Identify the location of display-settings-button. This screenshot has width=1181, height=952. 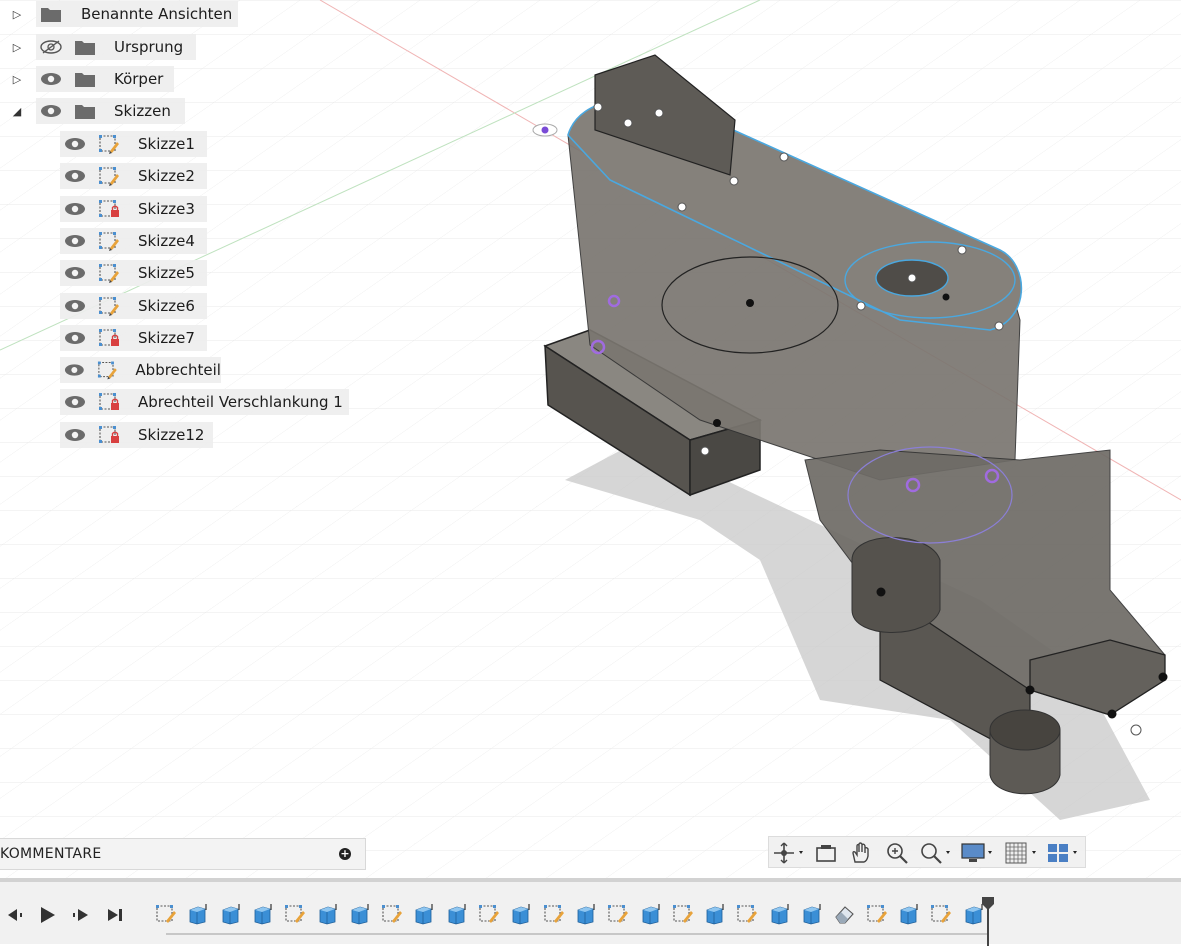
(979, 853).